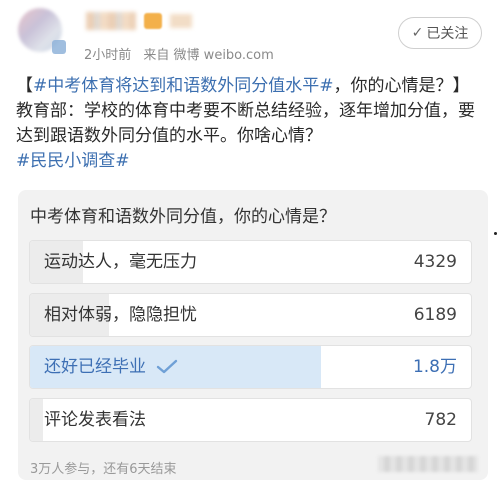 This screenshot has width=500, height=480. Describe the element at coordinates (495, 233) in the screenshot. I see `stray-dot` at that location.